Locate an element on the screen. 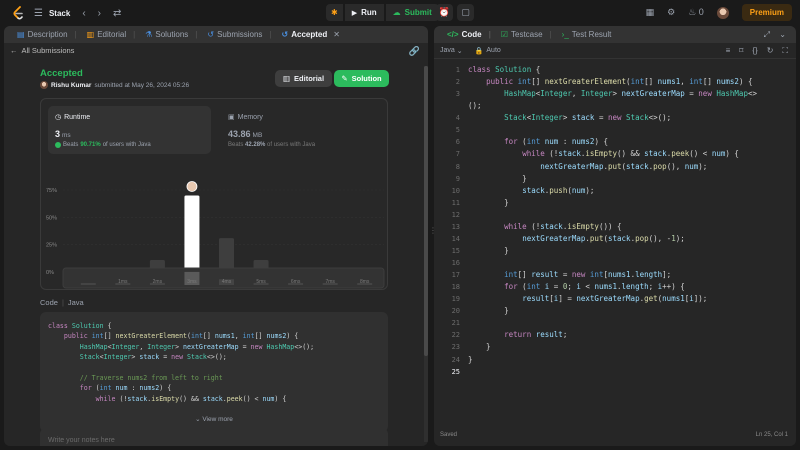 This screenshot has height=450, width=800. run-button: ▶ Run is located at coordinates (364, 12).